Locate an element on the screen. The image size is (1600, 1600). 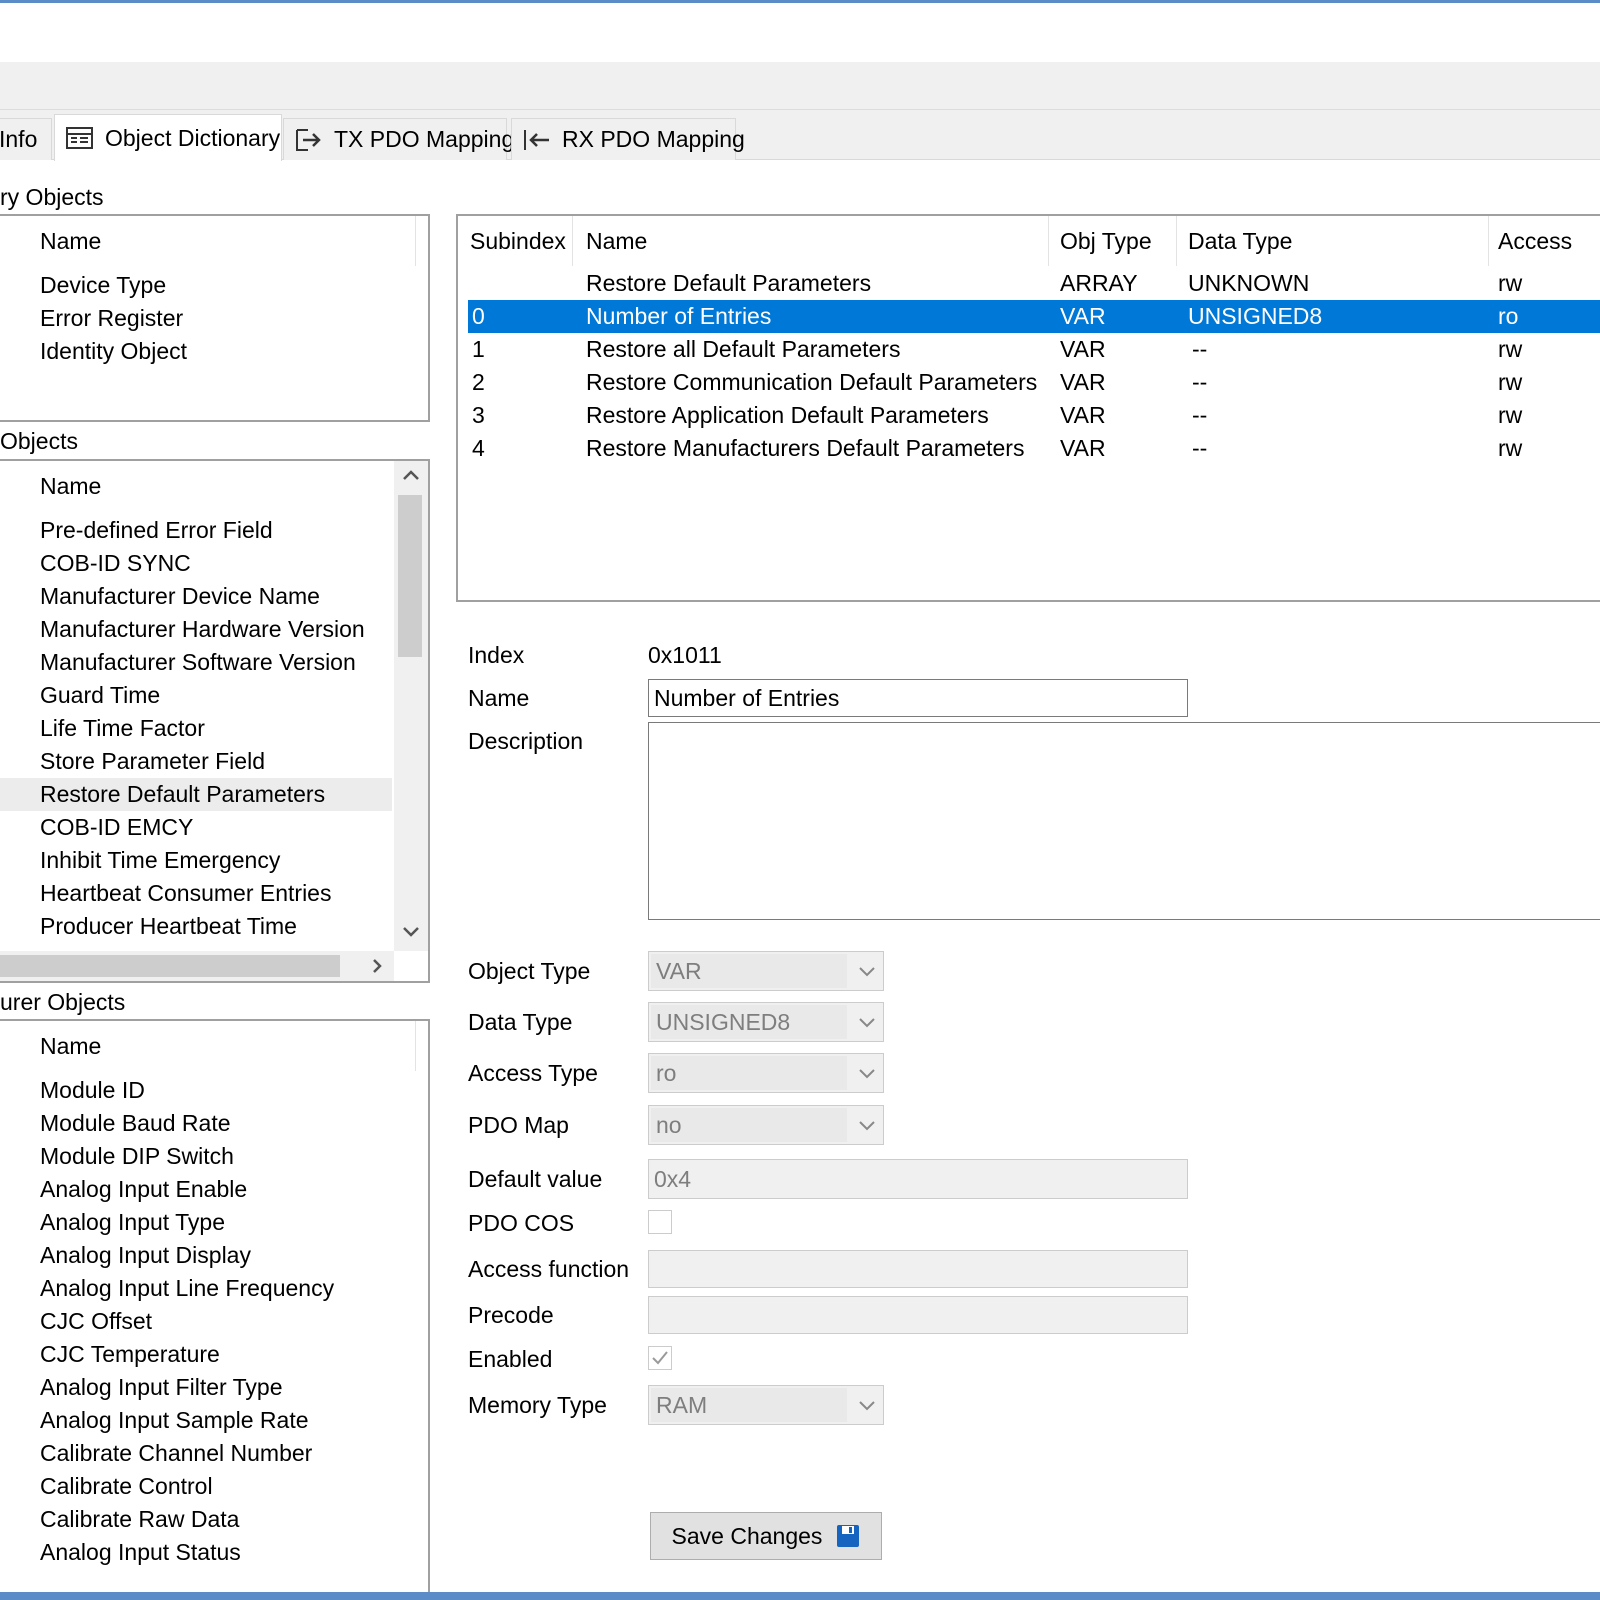
list-item: Module Baud Rate is located at coordinates (196, 1123).